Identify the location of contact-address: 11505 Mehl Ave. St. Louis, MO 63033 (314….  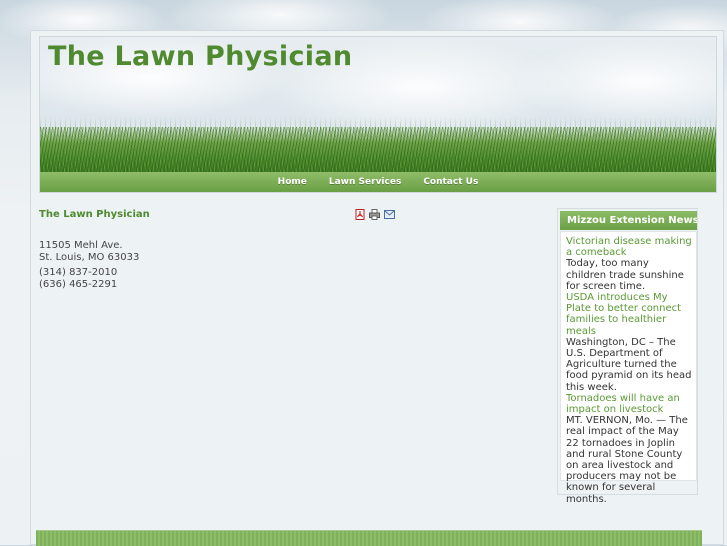
(89, 265).